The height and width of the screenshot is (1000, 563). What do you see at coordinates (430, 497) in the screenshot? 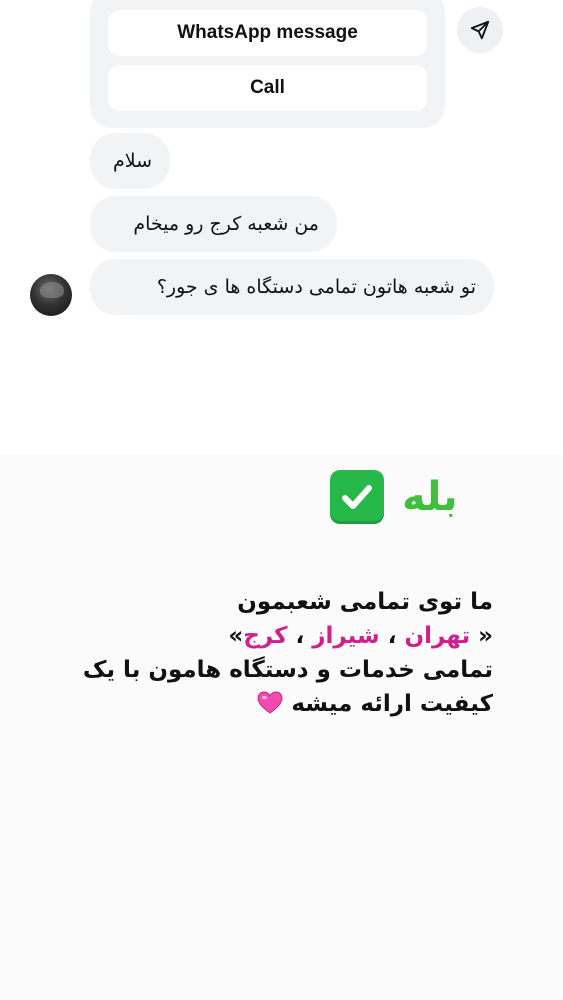
I see `yes-word: بله` at bounding box center [430, 497].